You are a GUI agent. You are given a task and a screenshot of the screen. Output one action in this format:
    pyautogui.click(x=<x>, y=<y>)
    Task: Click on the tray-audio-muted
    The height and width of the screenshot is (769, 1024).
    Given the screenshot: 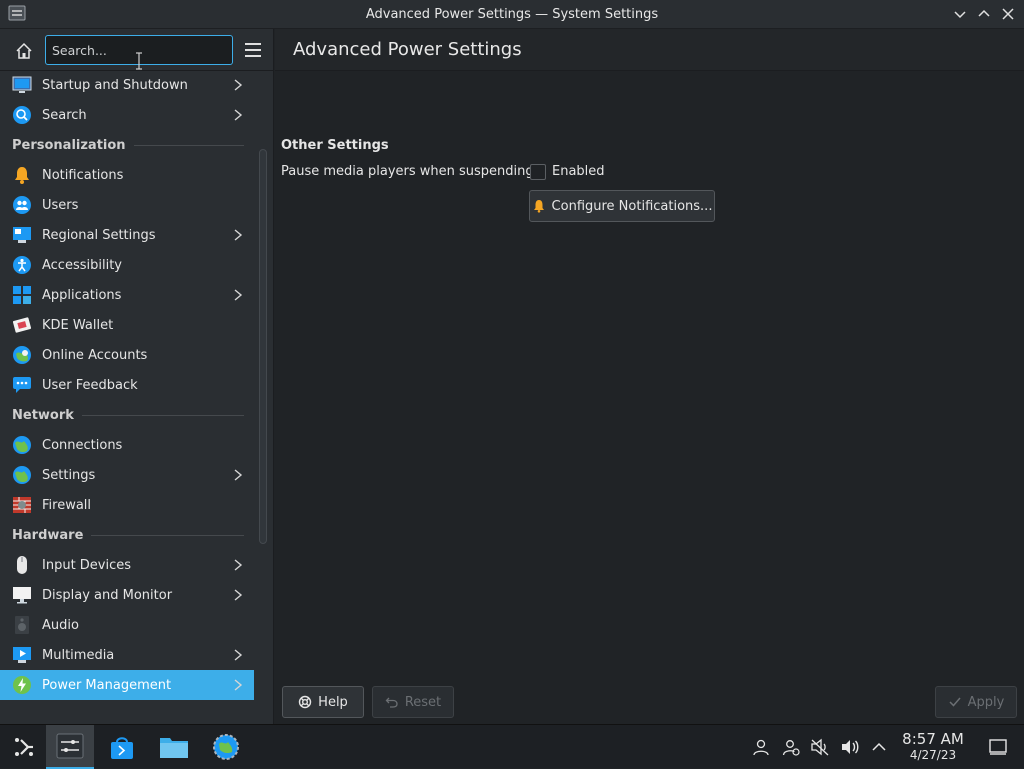 What is the action you would take?
    pyautogui.click(x=820, y=747)
    